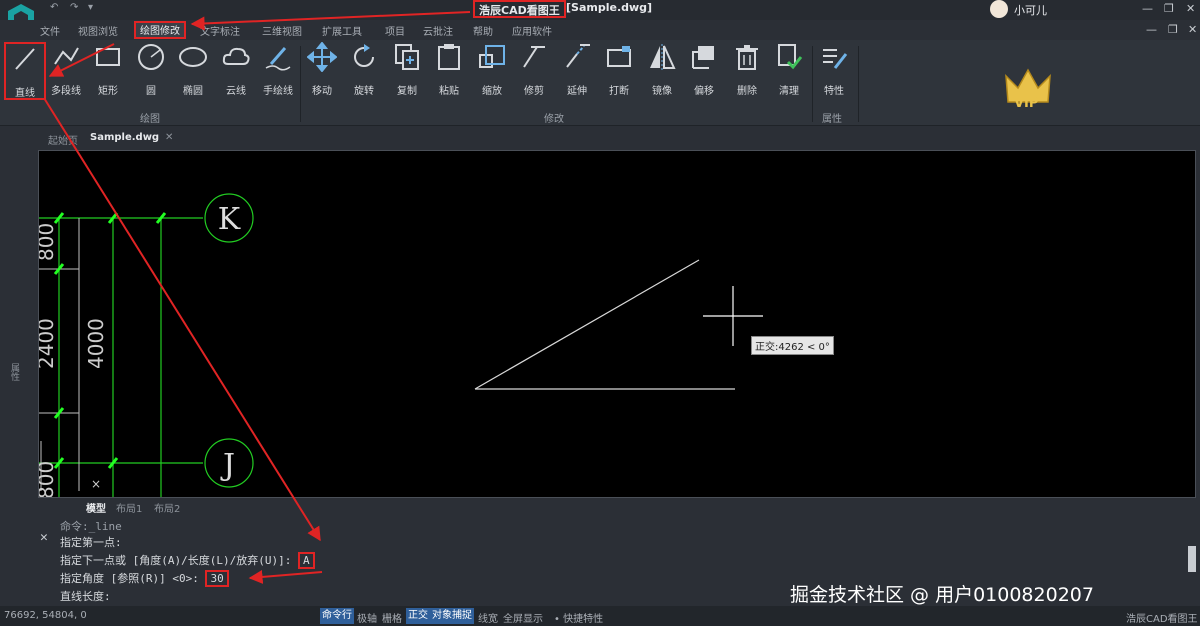  Describe the element at coordinates (1169, 8) in the screenshot. I see `restore-icon: ❐` at that location.